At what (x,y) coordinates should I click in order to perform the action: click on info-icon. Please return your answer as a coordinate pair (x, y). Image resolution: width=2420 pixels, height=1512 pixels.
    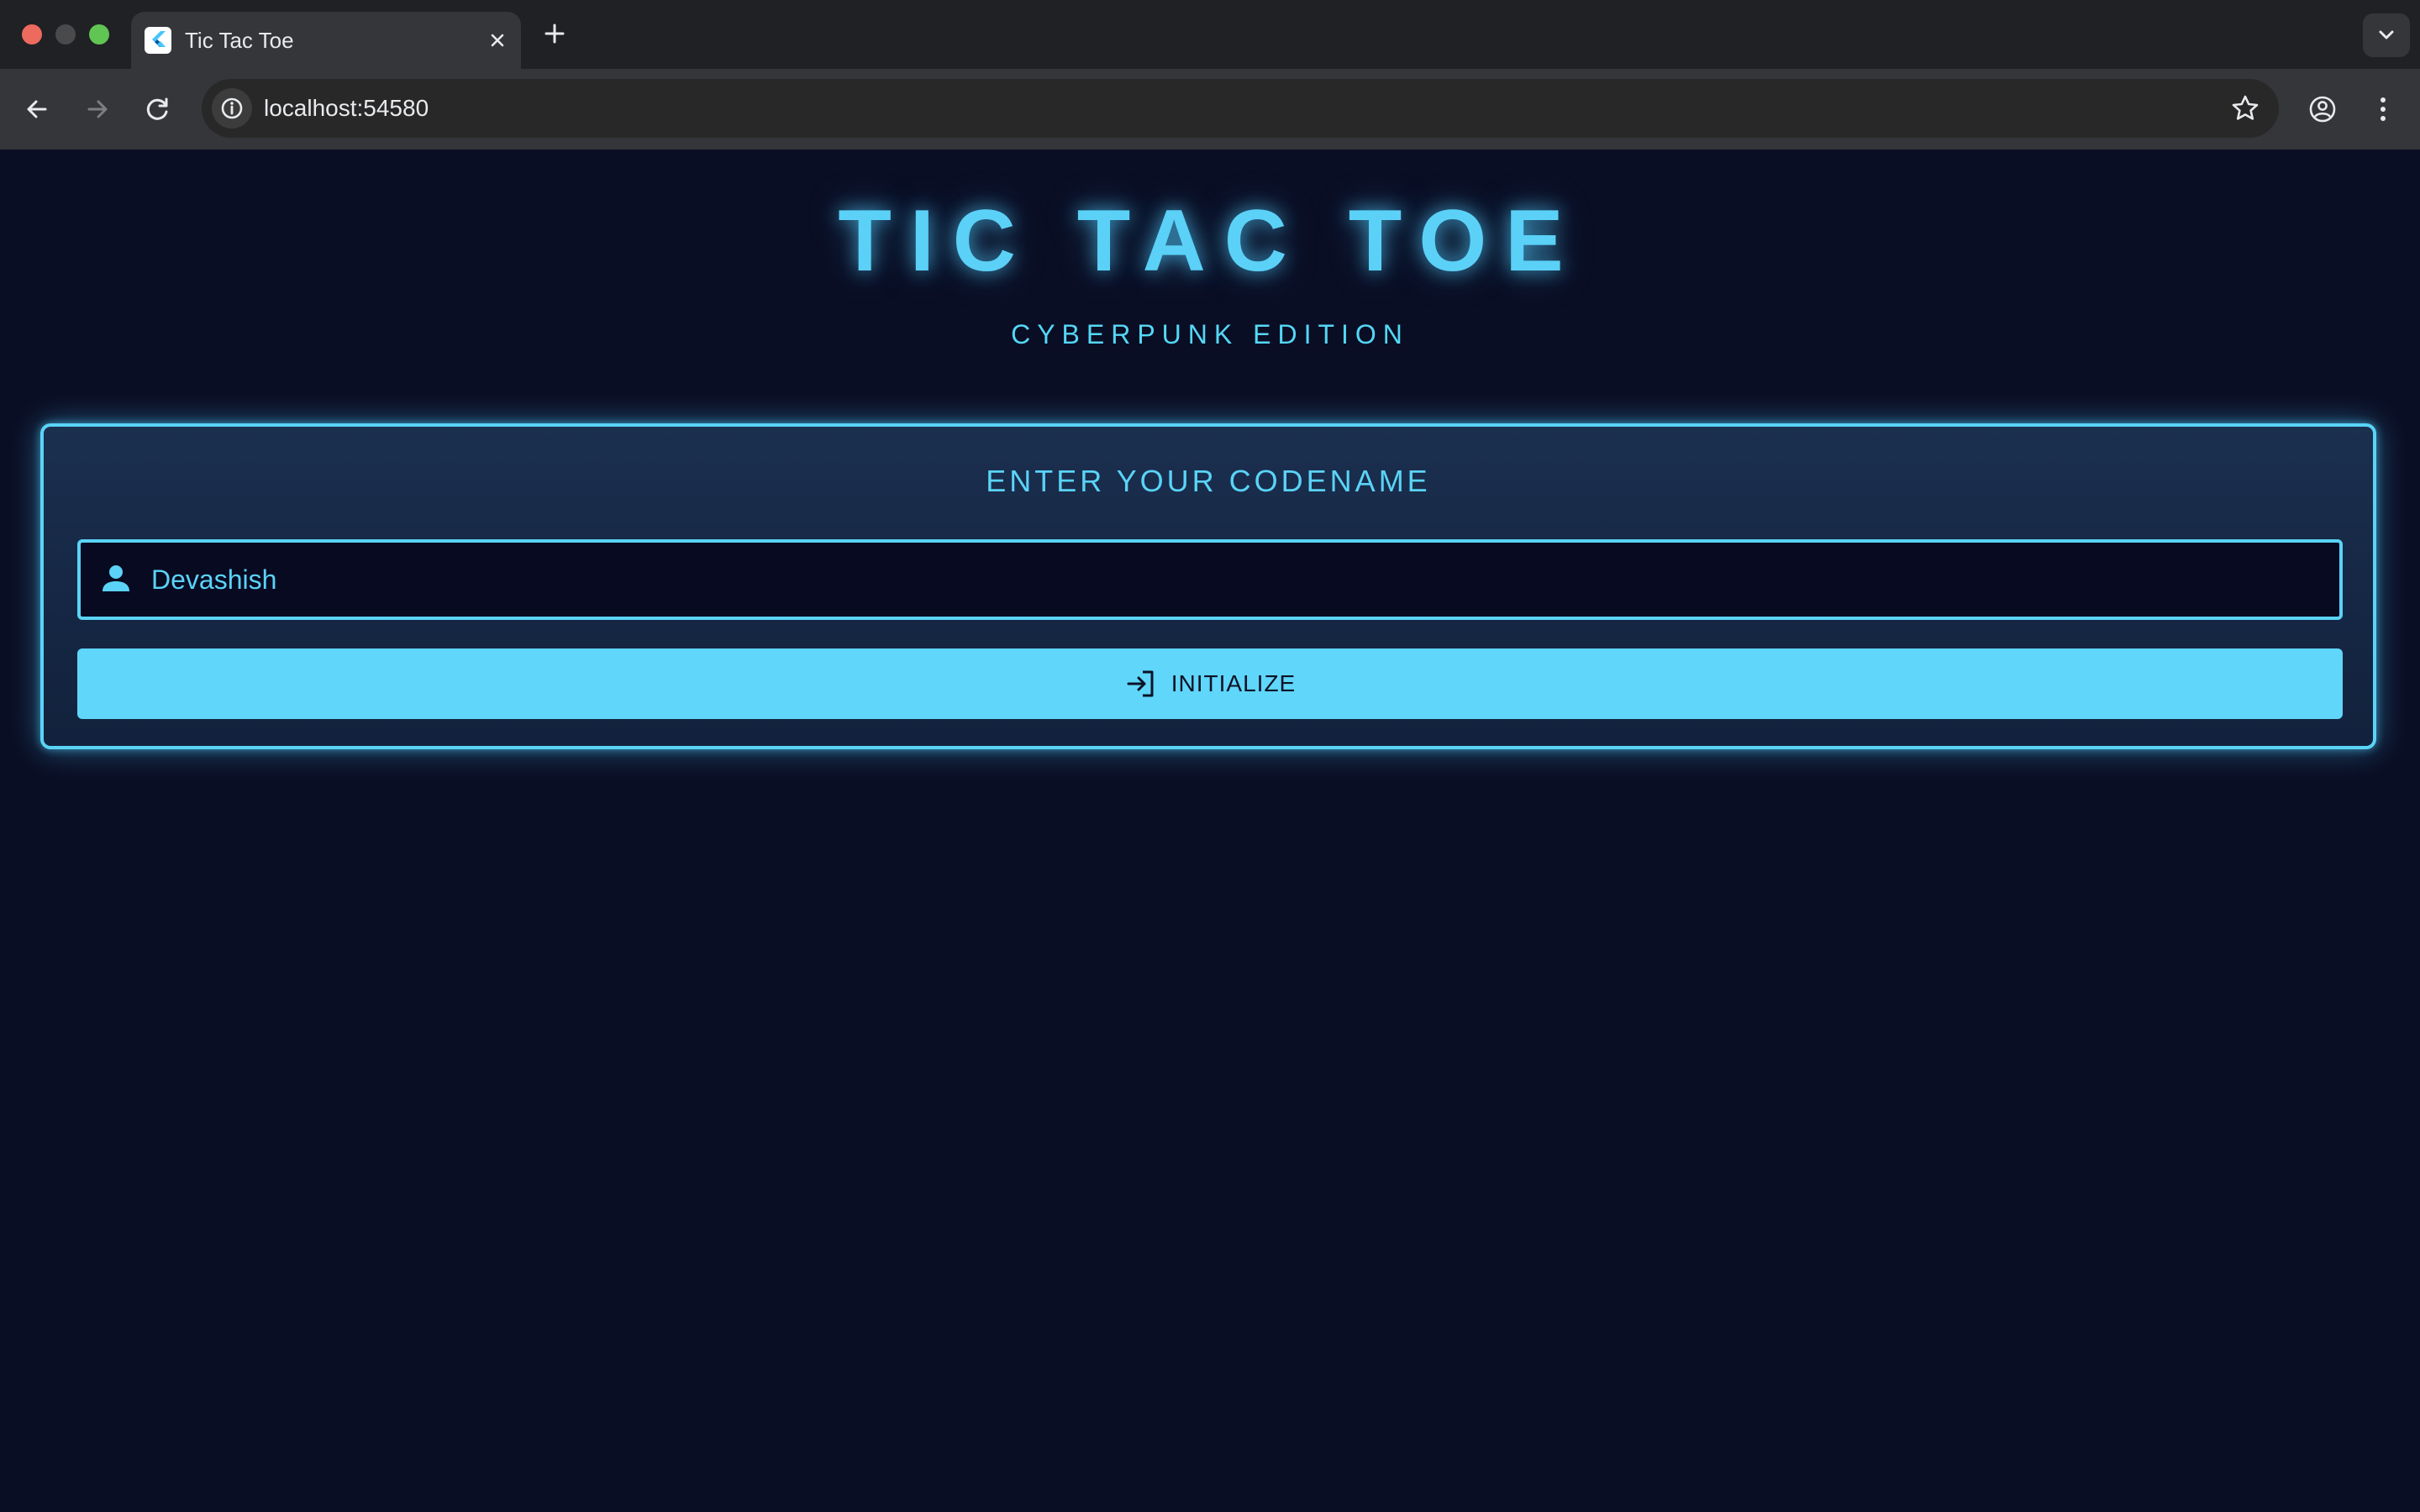
    Looking at the image, I should click on (232, 108).